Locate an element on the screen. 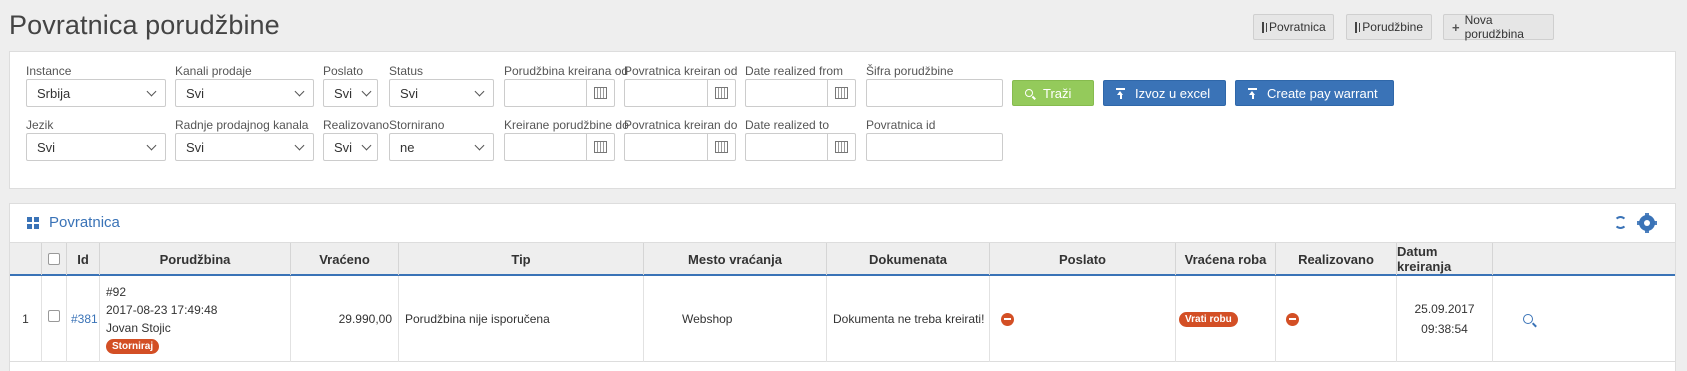  select-all-checkbox is located at coordinates (54, 259).